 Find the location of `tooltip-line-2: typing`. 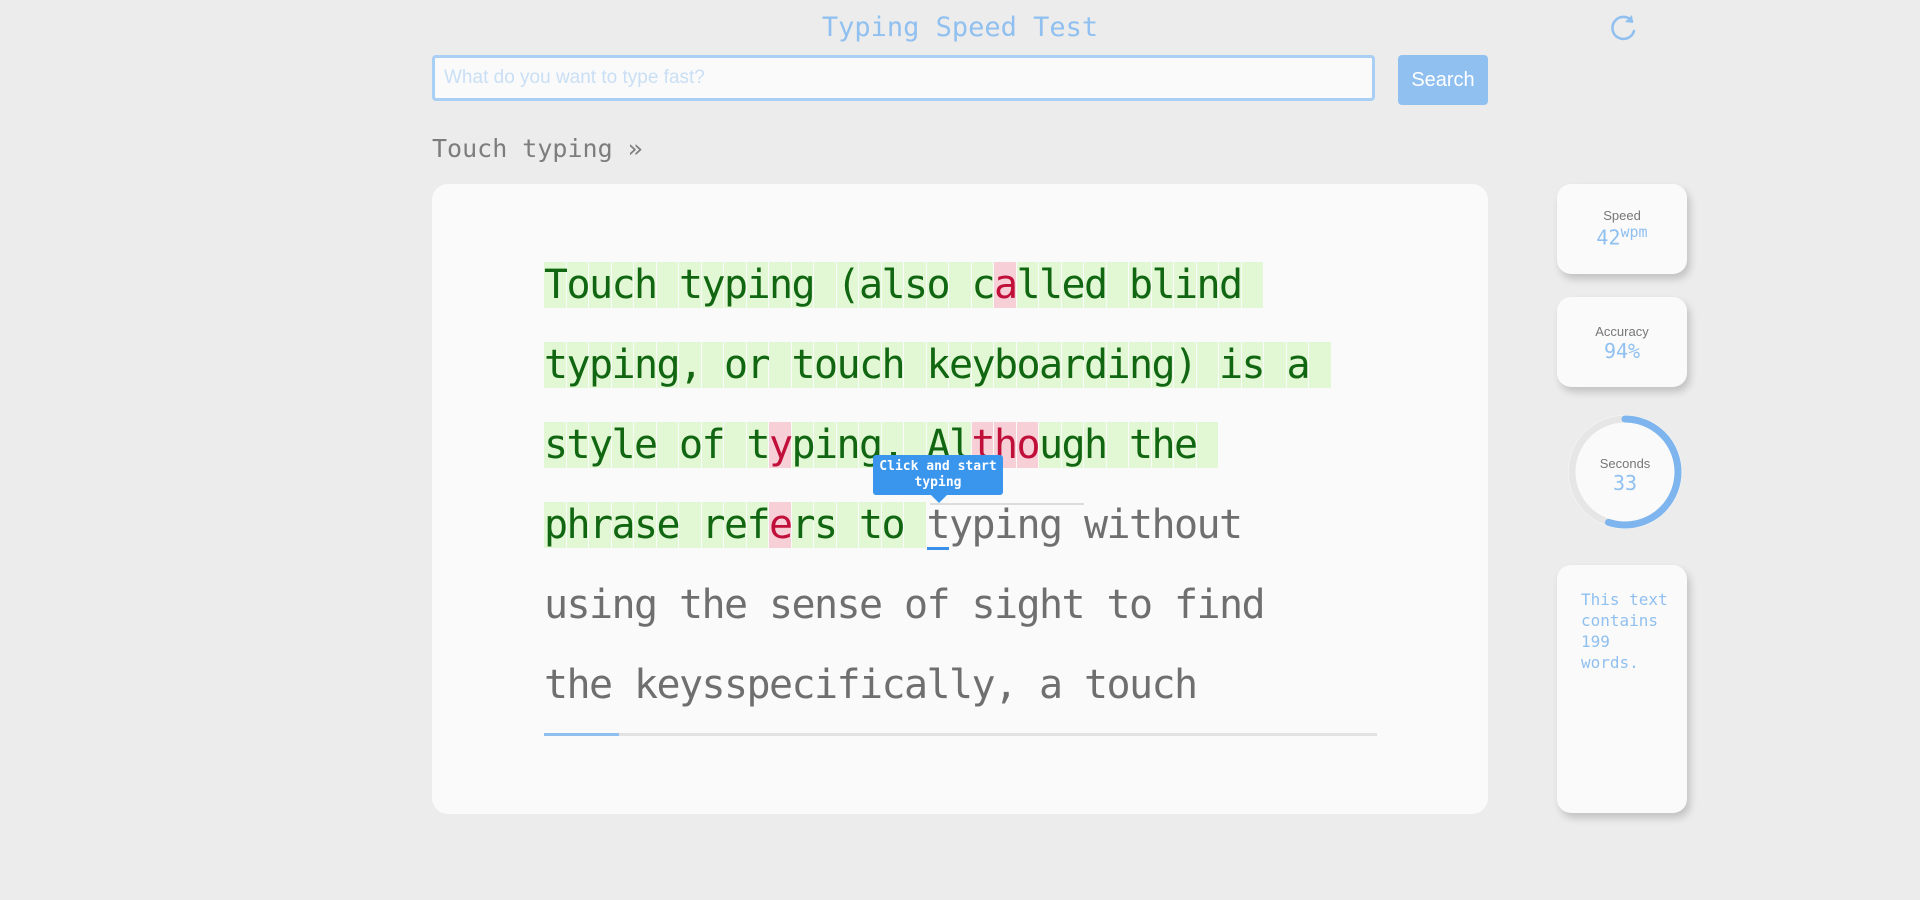

tooltip-line-2: typing is located at coordinates (938, 482).